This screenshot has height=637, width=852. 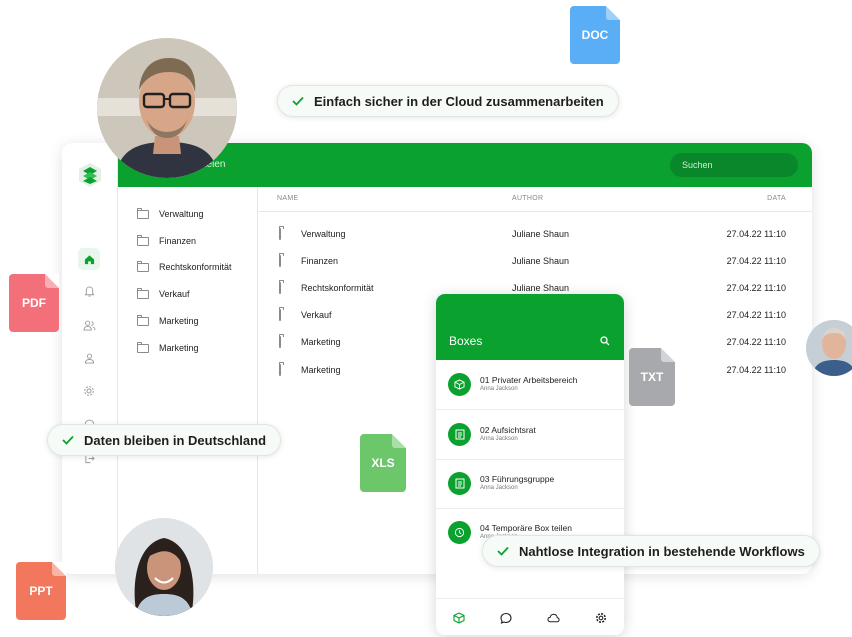 I want to click on avatar-man, so click(x=167, y=108).